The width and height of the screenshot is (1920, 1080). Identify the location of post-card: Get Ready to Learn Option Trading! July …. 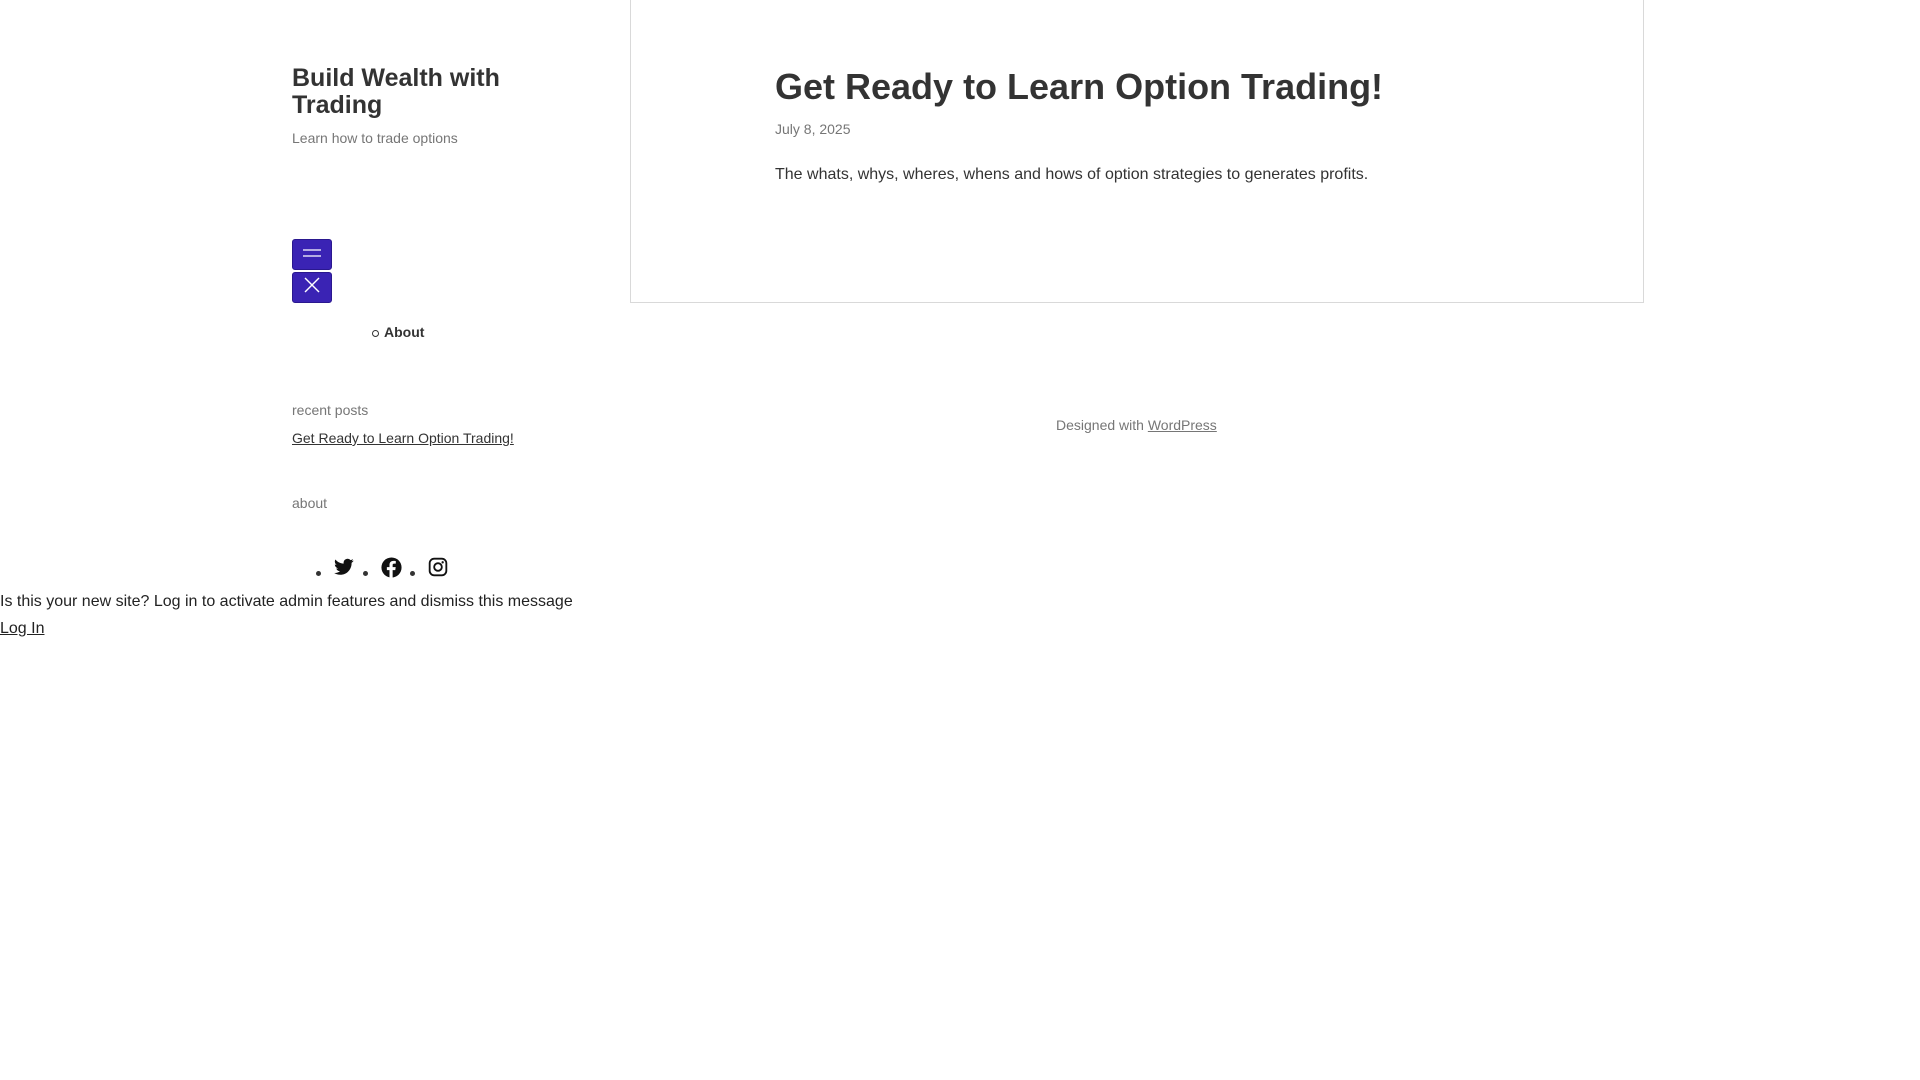
(1137, 151).